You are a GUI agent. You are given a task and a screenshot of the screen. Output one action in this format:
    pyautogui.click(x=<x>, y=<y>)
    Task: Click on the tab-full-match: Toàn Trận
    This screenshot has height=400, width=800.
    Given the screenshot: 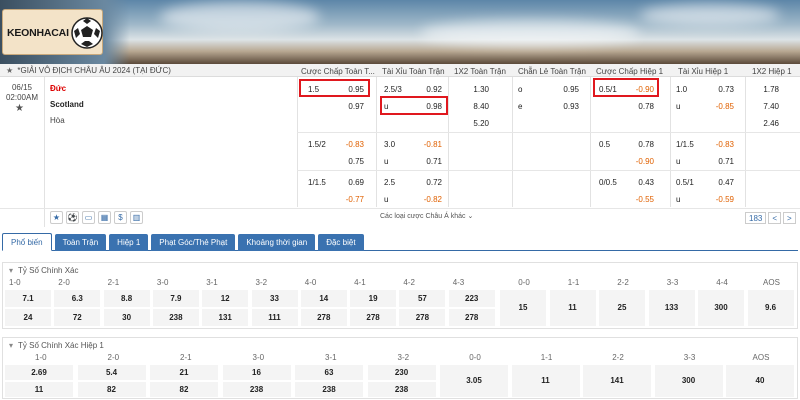 What is the action you would take?
    pyautogui.click(x=80, y=242)
    